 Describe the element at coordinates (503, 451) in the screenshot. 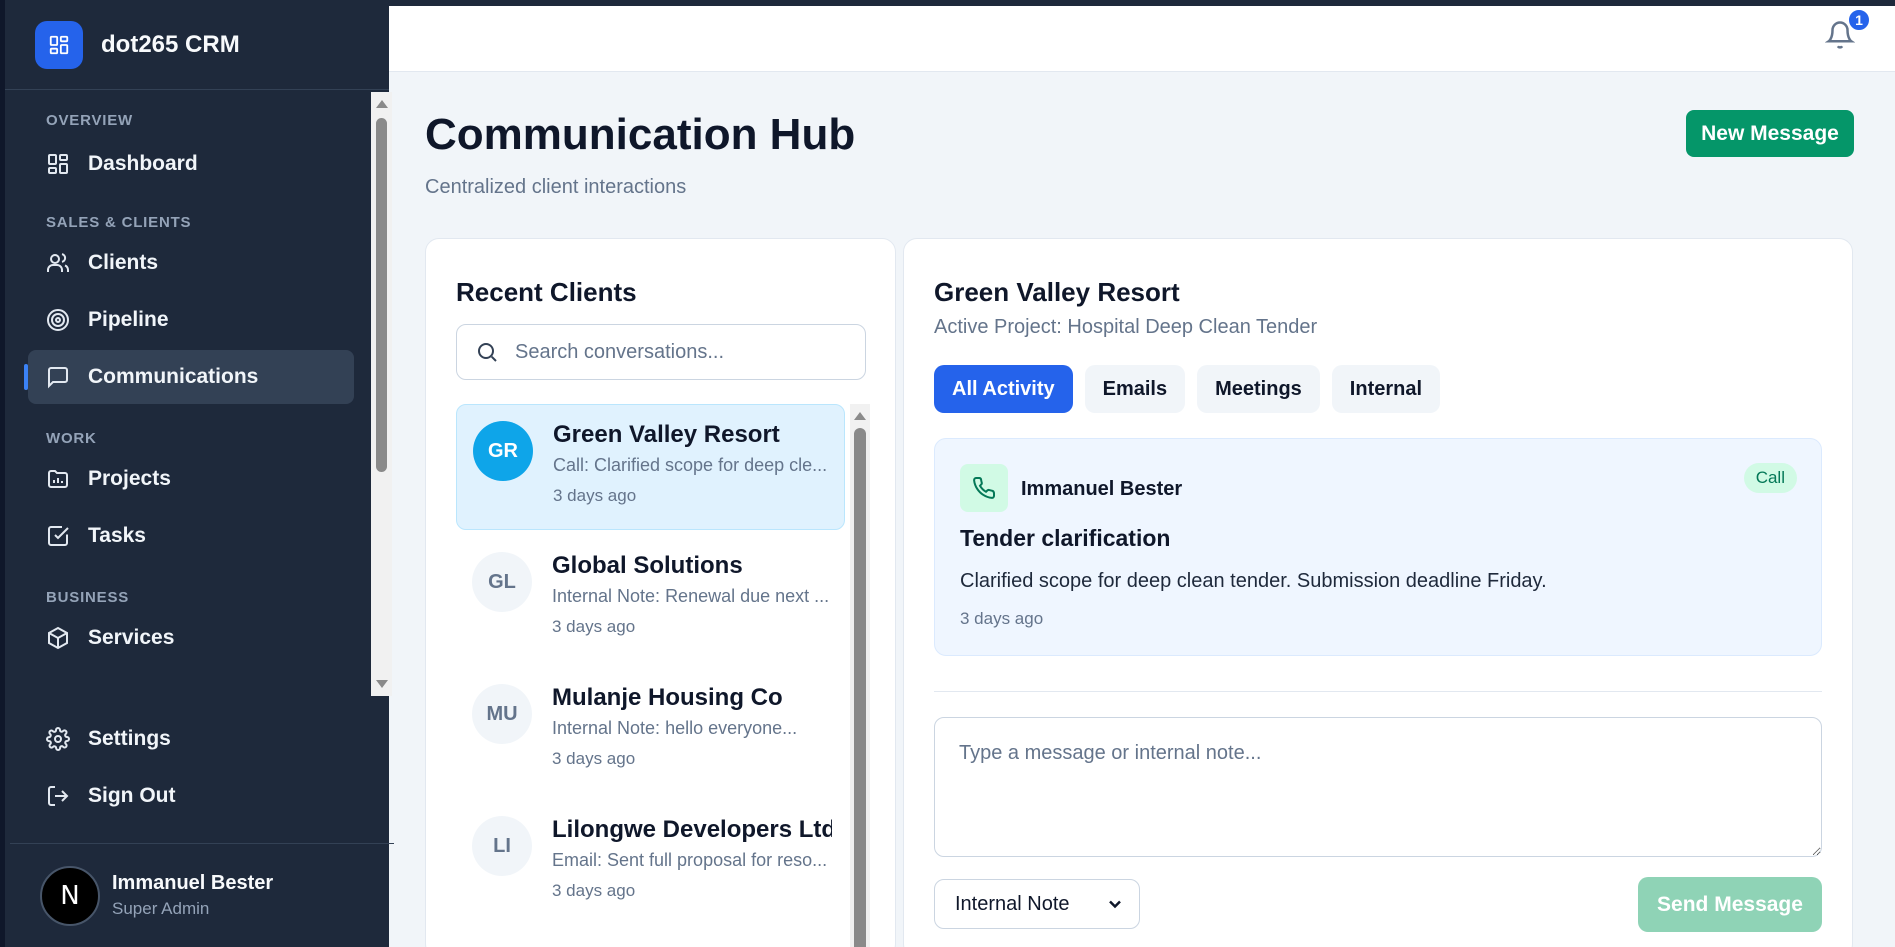

I see `client-avatar: GR` at that location.